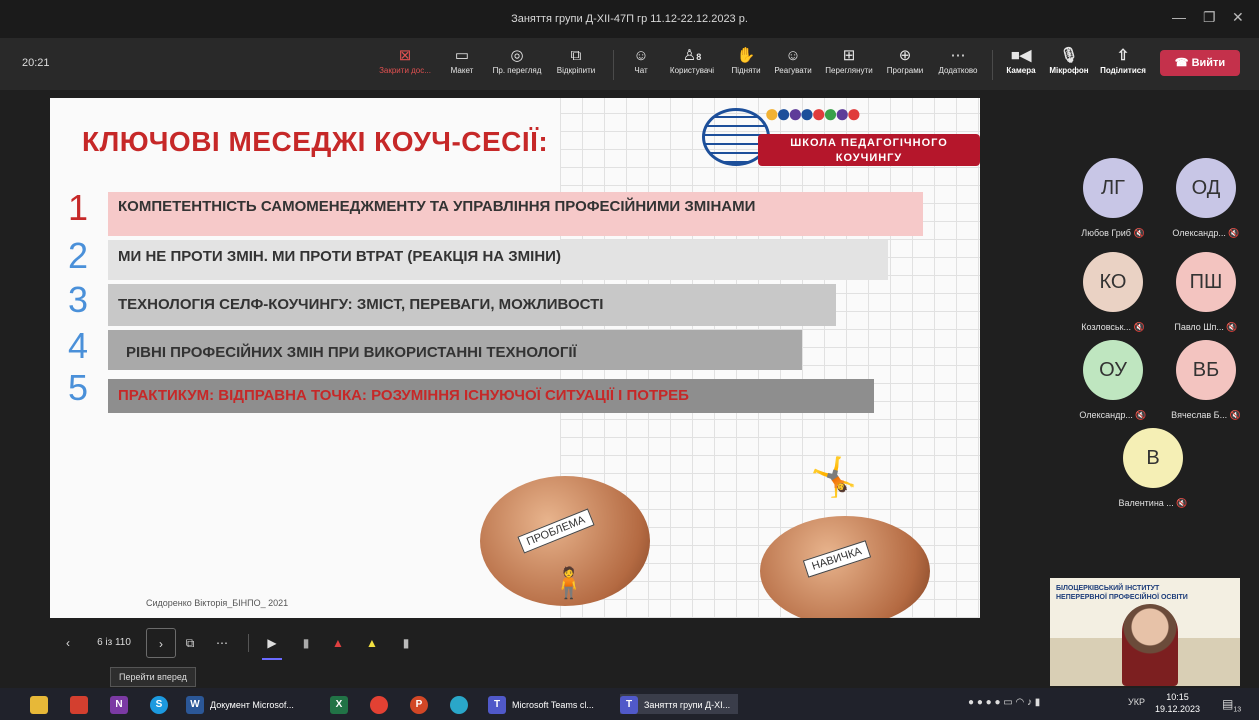  I want to click on system-clock: 10:15 19.12.2023, so click(1177, 703).